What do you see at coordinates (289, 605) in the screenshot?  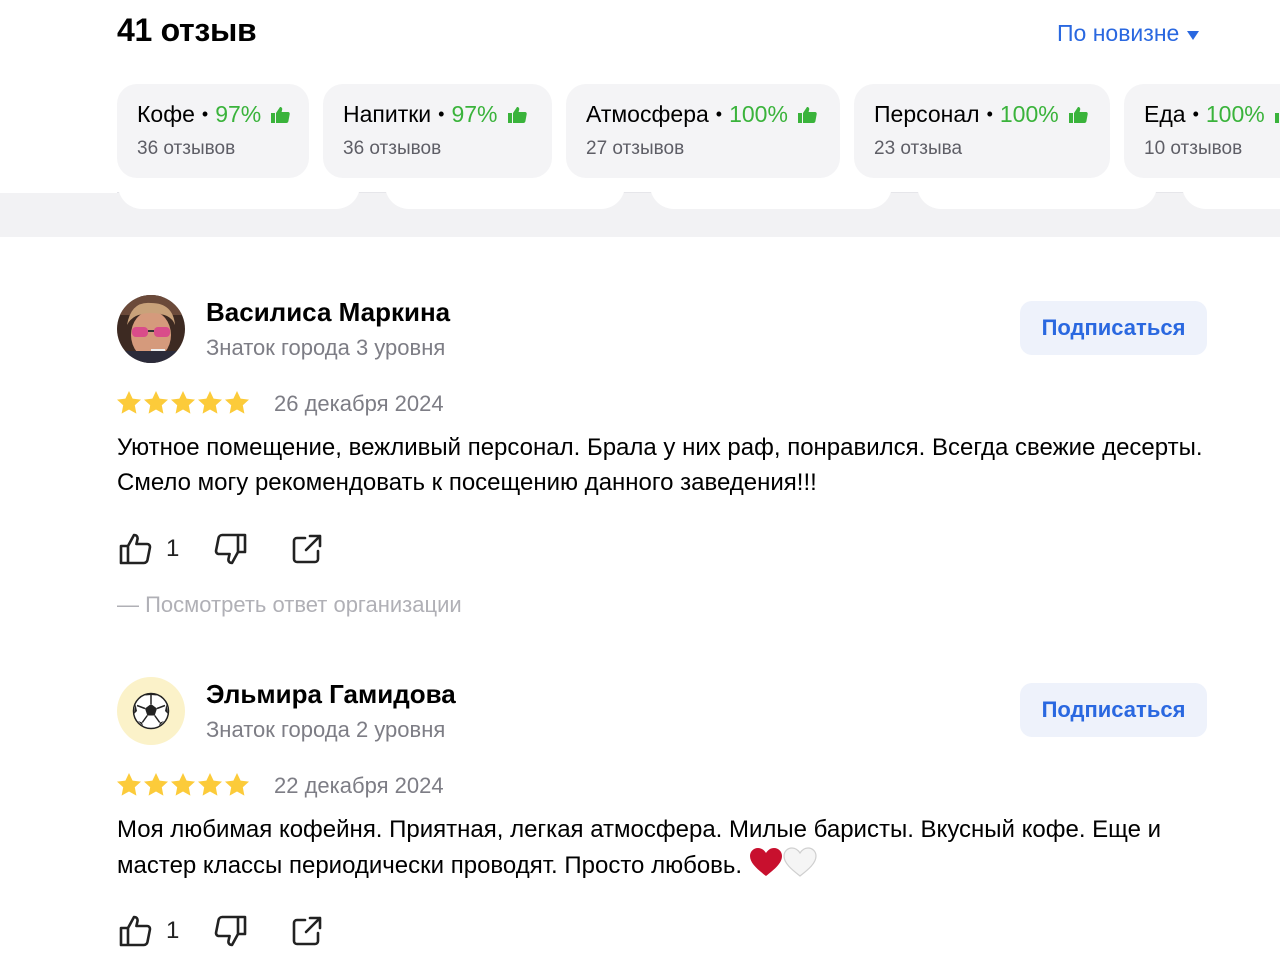 I see `view-org-reply-link: — Посмотреть ответ организации` at bounding box center [289, 605].